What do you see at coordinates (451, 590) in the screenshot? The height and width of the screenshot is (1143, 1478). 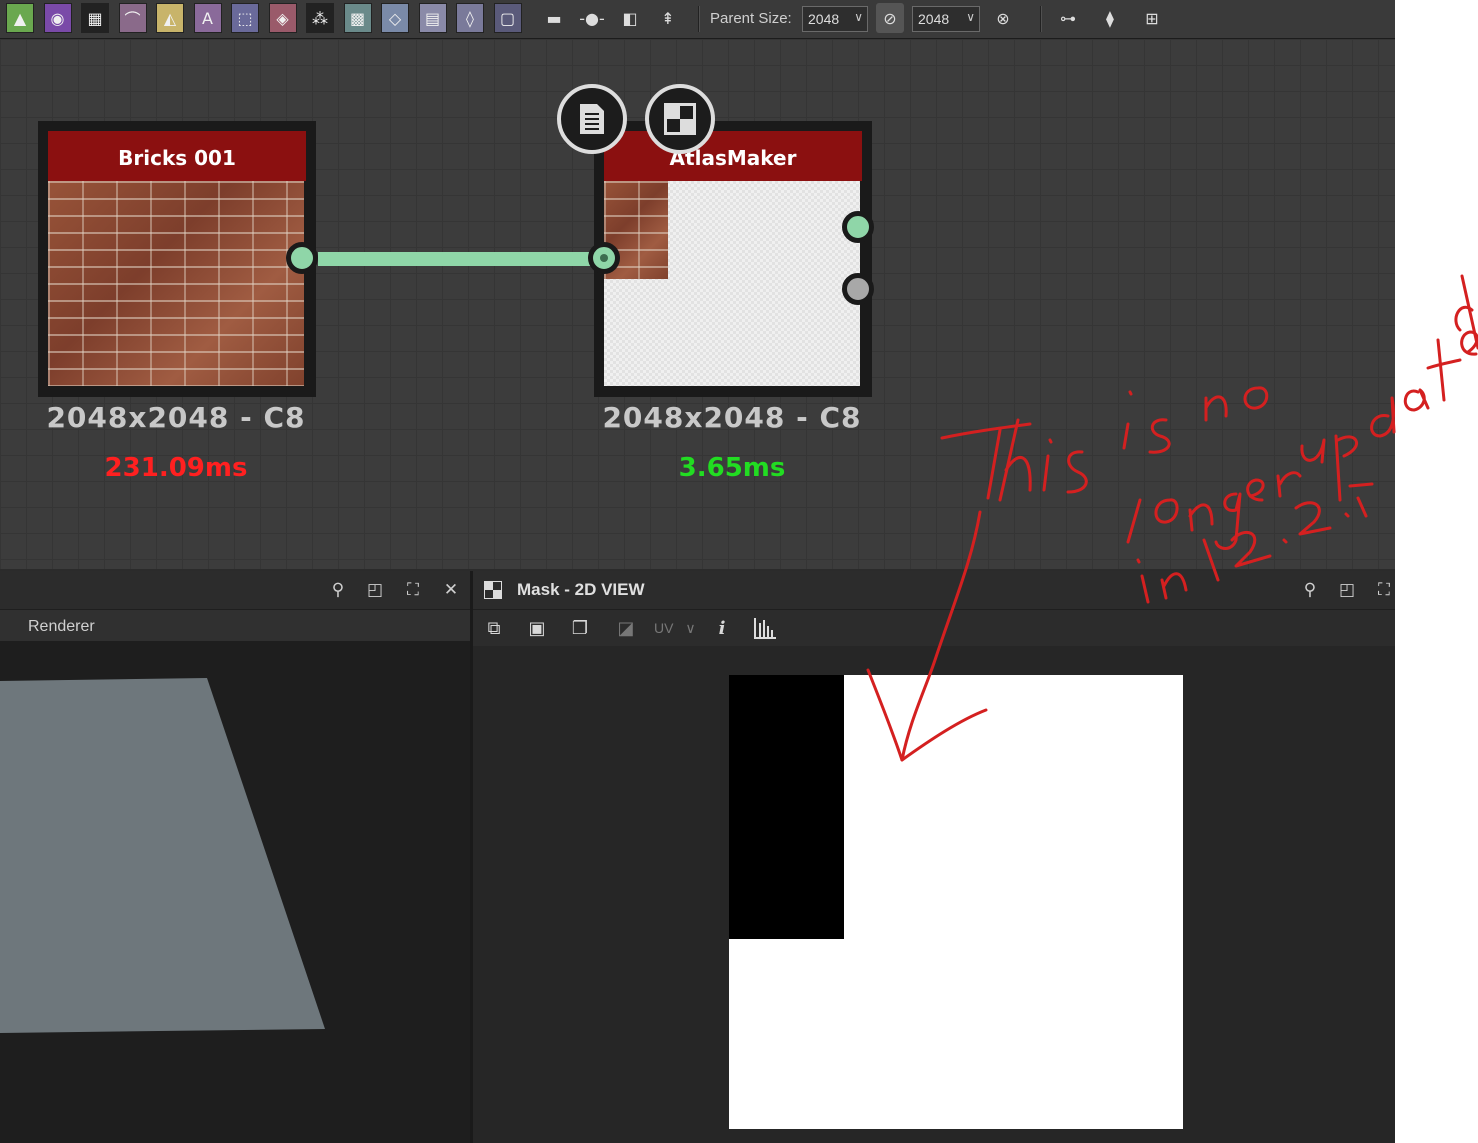 I see `close-icon: ✕` at bounding box center [451, 590].